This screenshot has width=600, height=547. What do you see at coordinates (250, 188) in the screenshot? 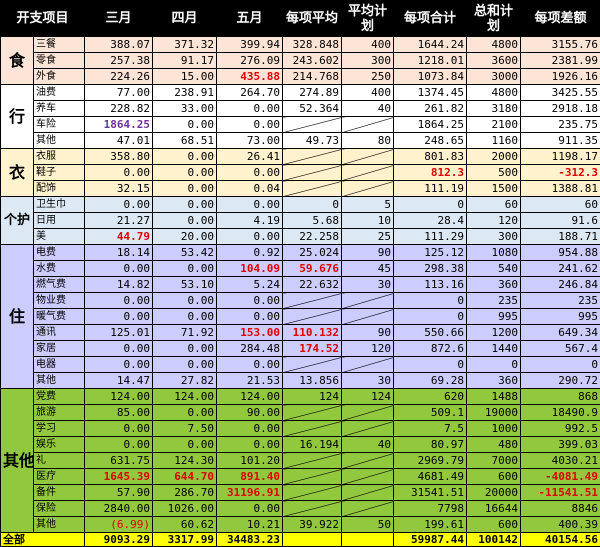
I see `cell-m5: 0.04` at bounding box center [250, 188].